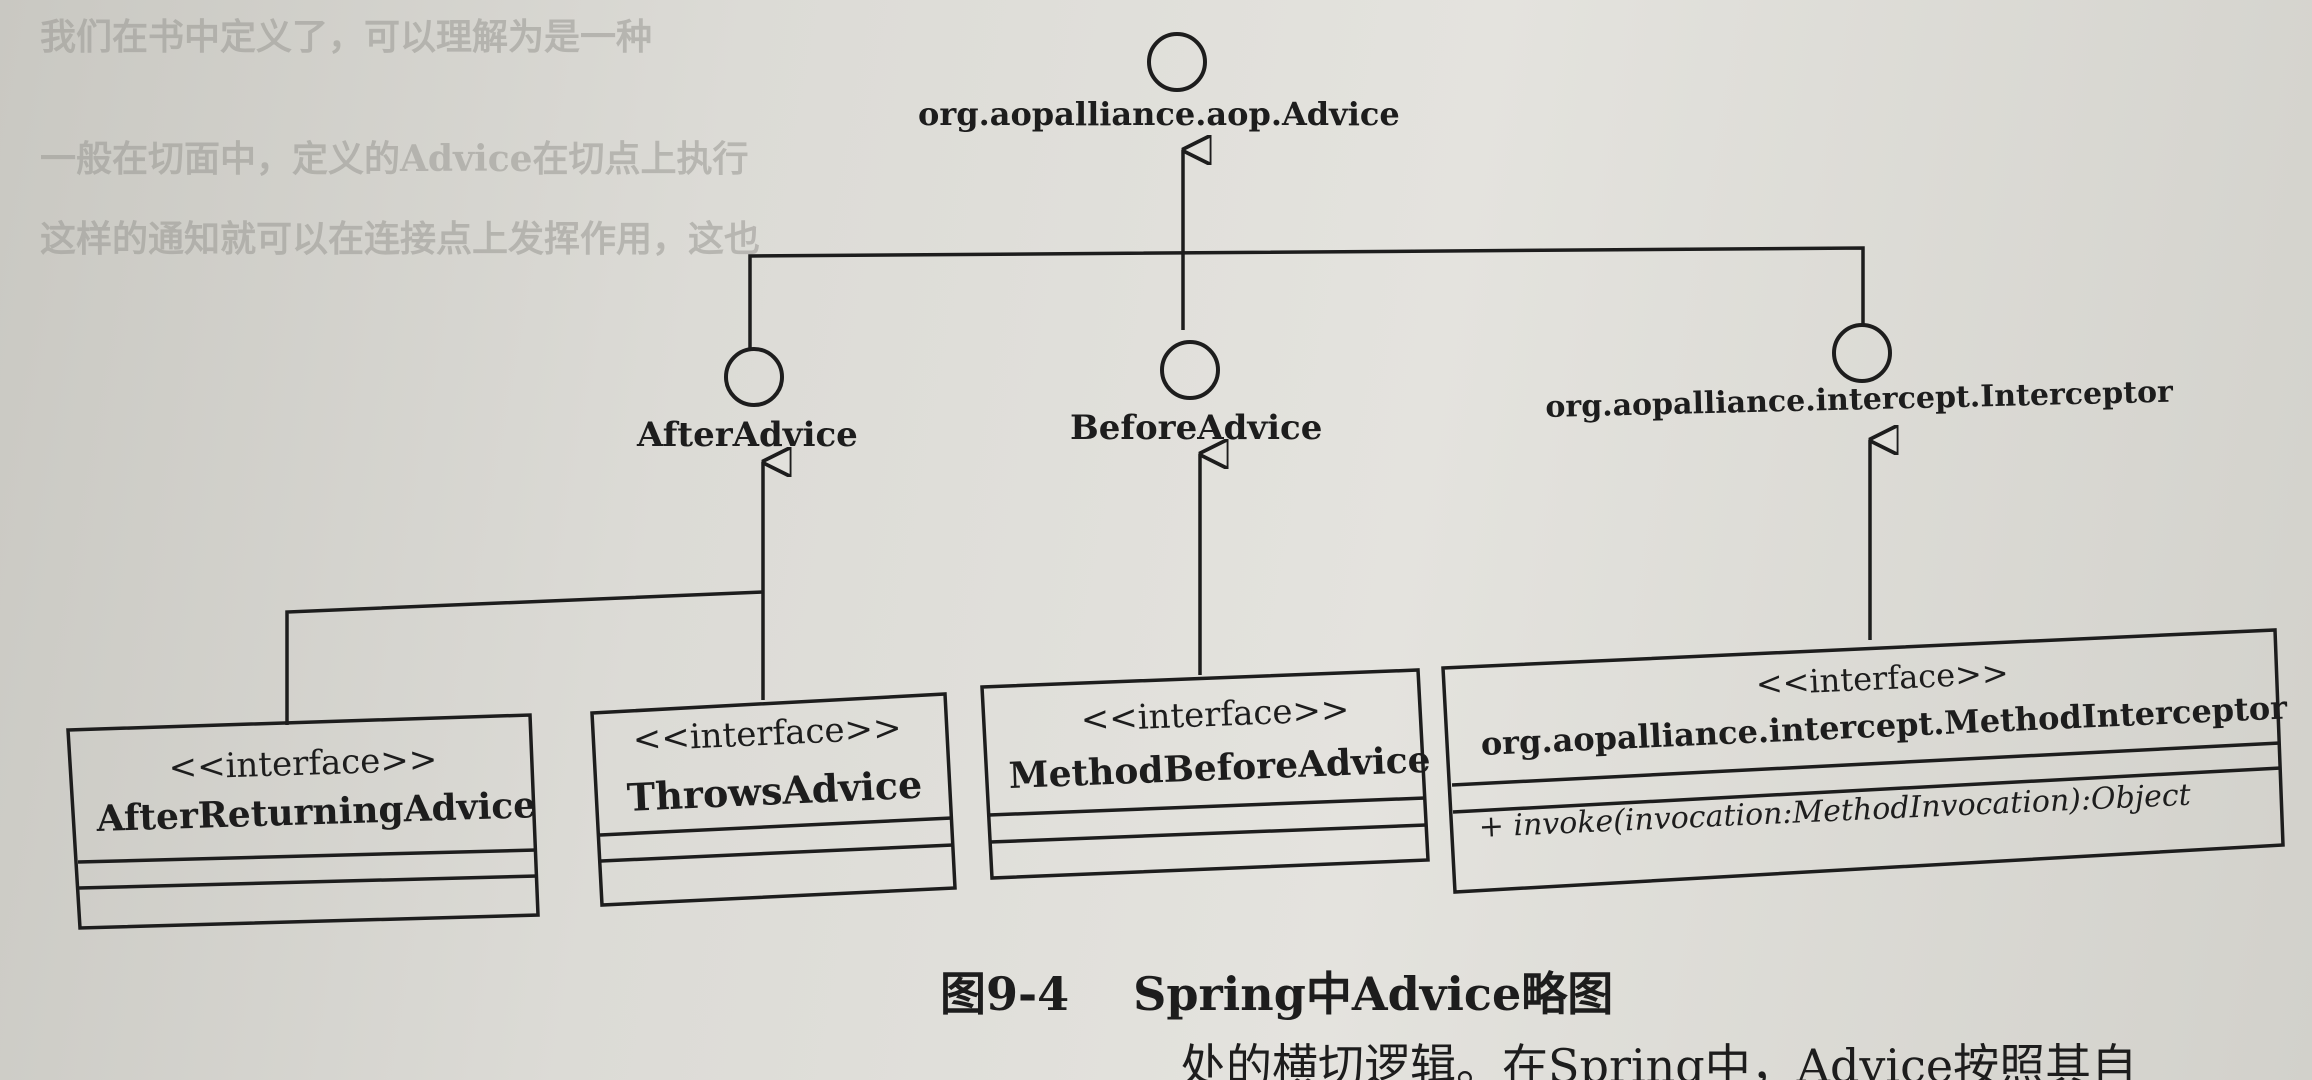 The height and width of the screenshot is (1080, 2312). I want to click on advice-label: org.aopalliance.aop.Advice, so click(1159, 114).